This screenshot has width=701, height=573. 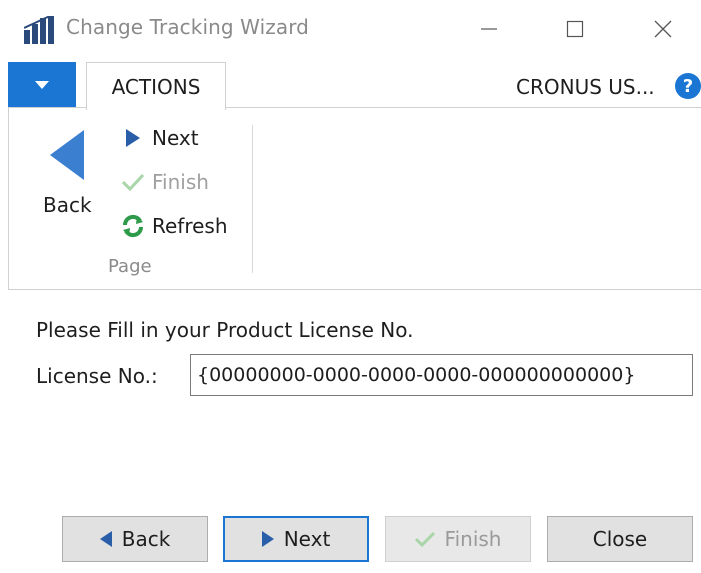 What do you see at coordinates (350, 86) in the screenshot?
I see `ribbon-tab-row: ACTIONS CRONUS US... ?` at bounding box center [350, 86].